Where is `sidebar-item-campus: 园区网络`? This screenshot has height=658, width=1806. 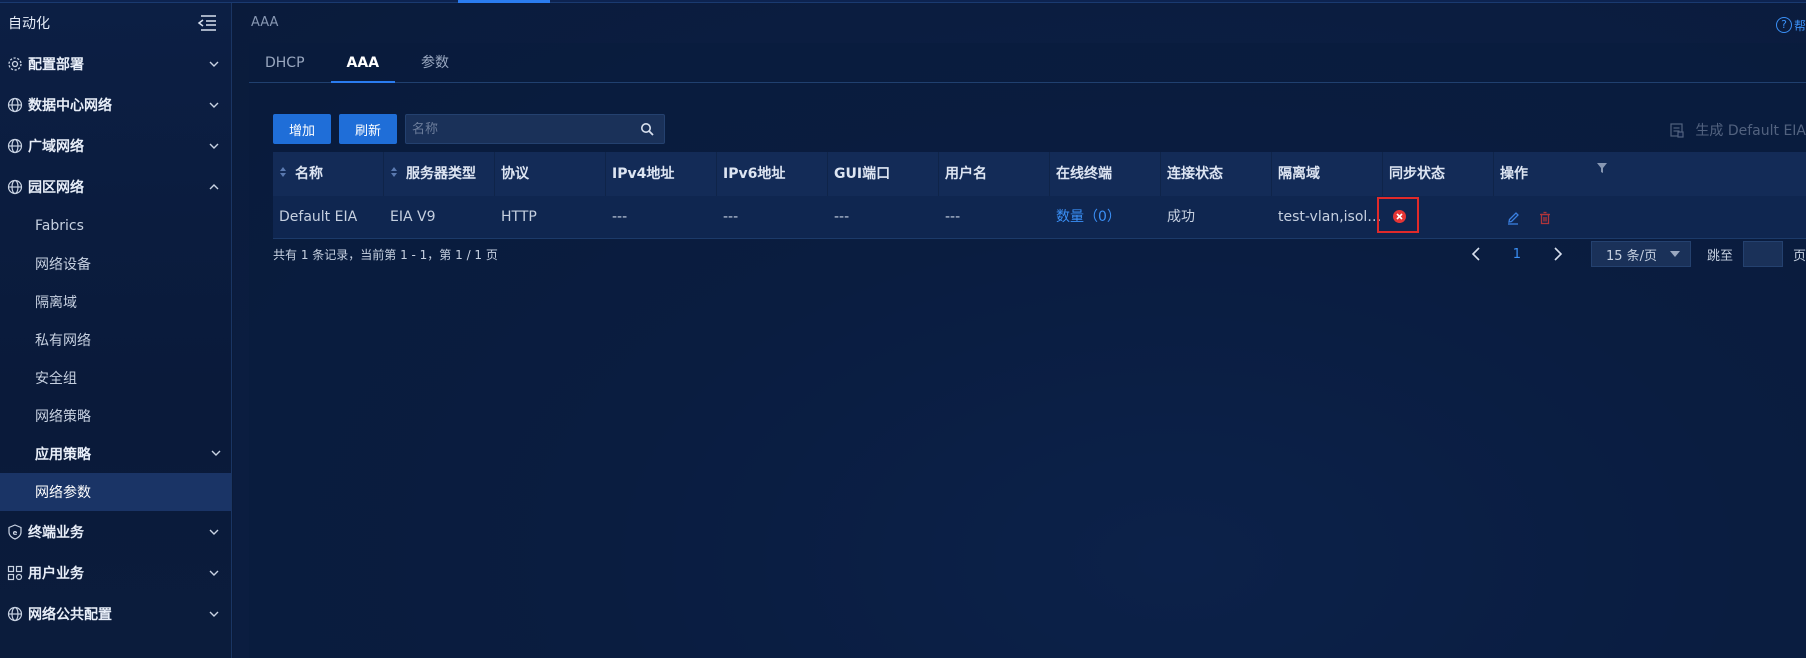 sidebar-item-campus: 园区网络 is located at coordinates (115, 186).